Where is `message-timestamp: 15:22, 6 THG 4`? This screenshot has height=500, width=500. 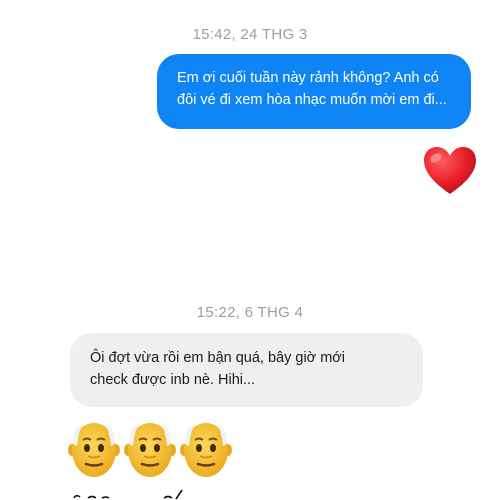 message-timestamp: 15:22, 6 THG 4 is located at coordinates (250, 312).